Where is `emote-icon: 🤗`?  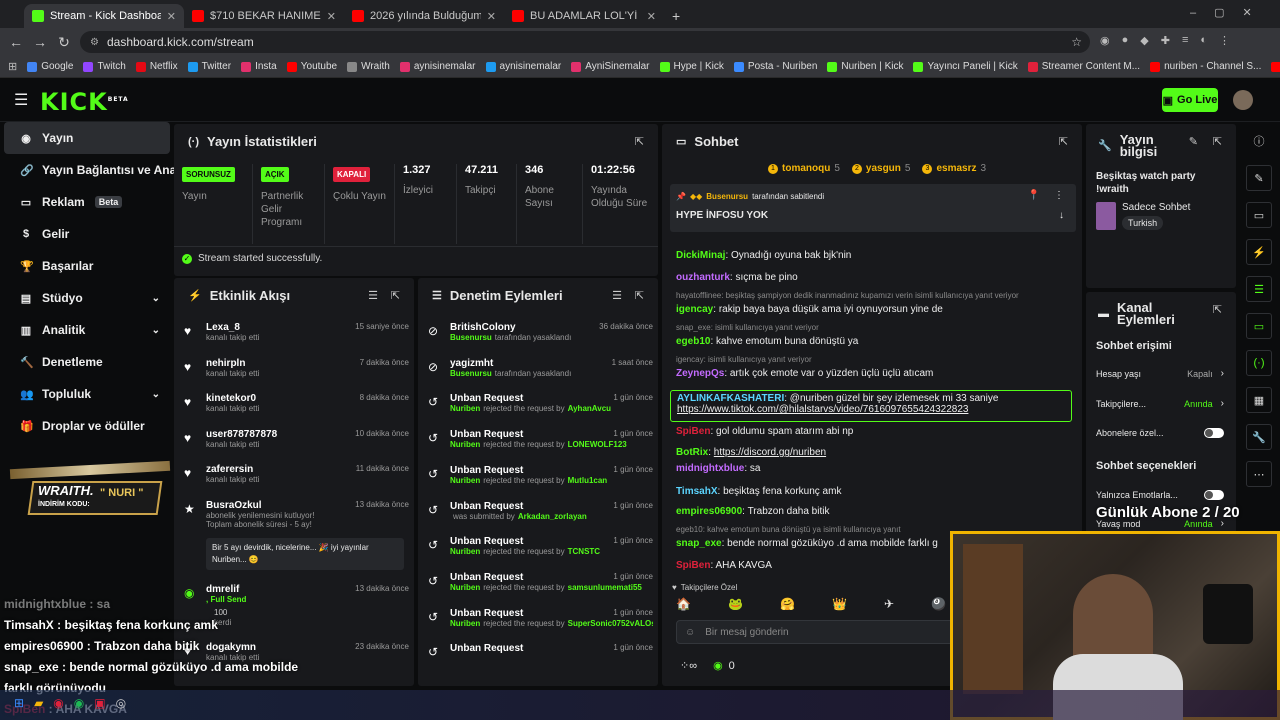 emote-icon: 🤗 is located at coordinates (787, 604).